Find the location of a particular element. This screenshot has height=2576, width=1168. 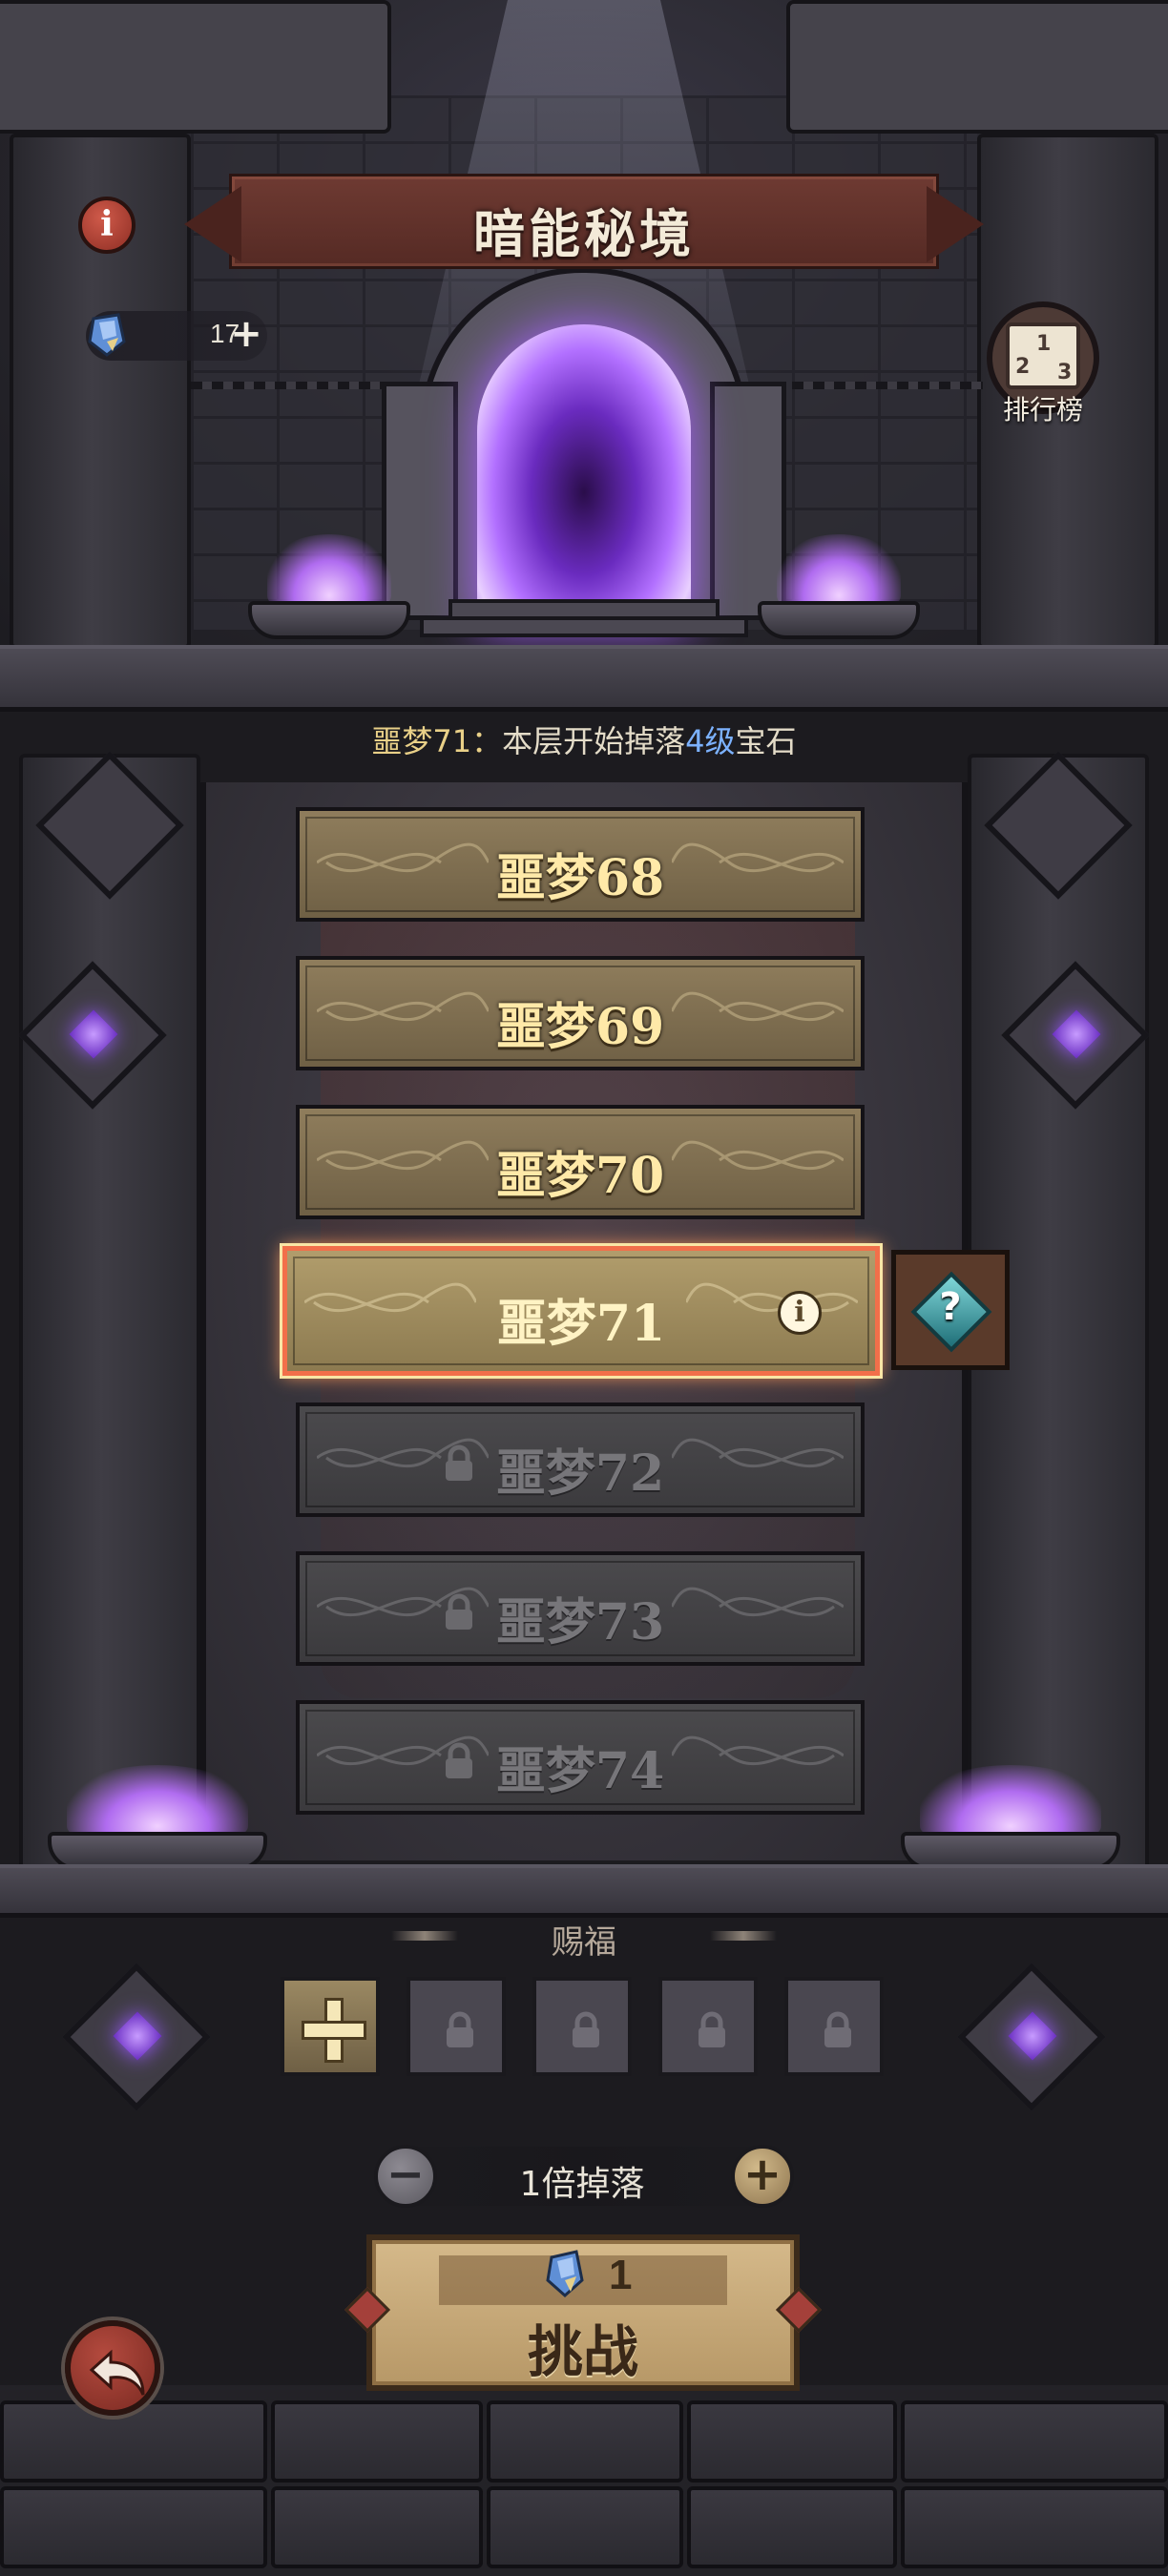

top-left-beam is located at coordinates (195, 67).